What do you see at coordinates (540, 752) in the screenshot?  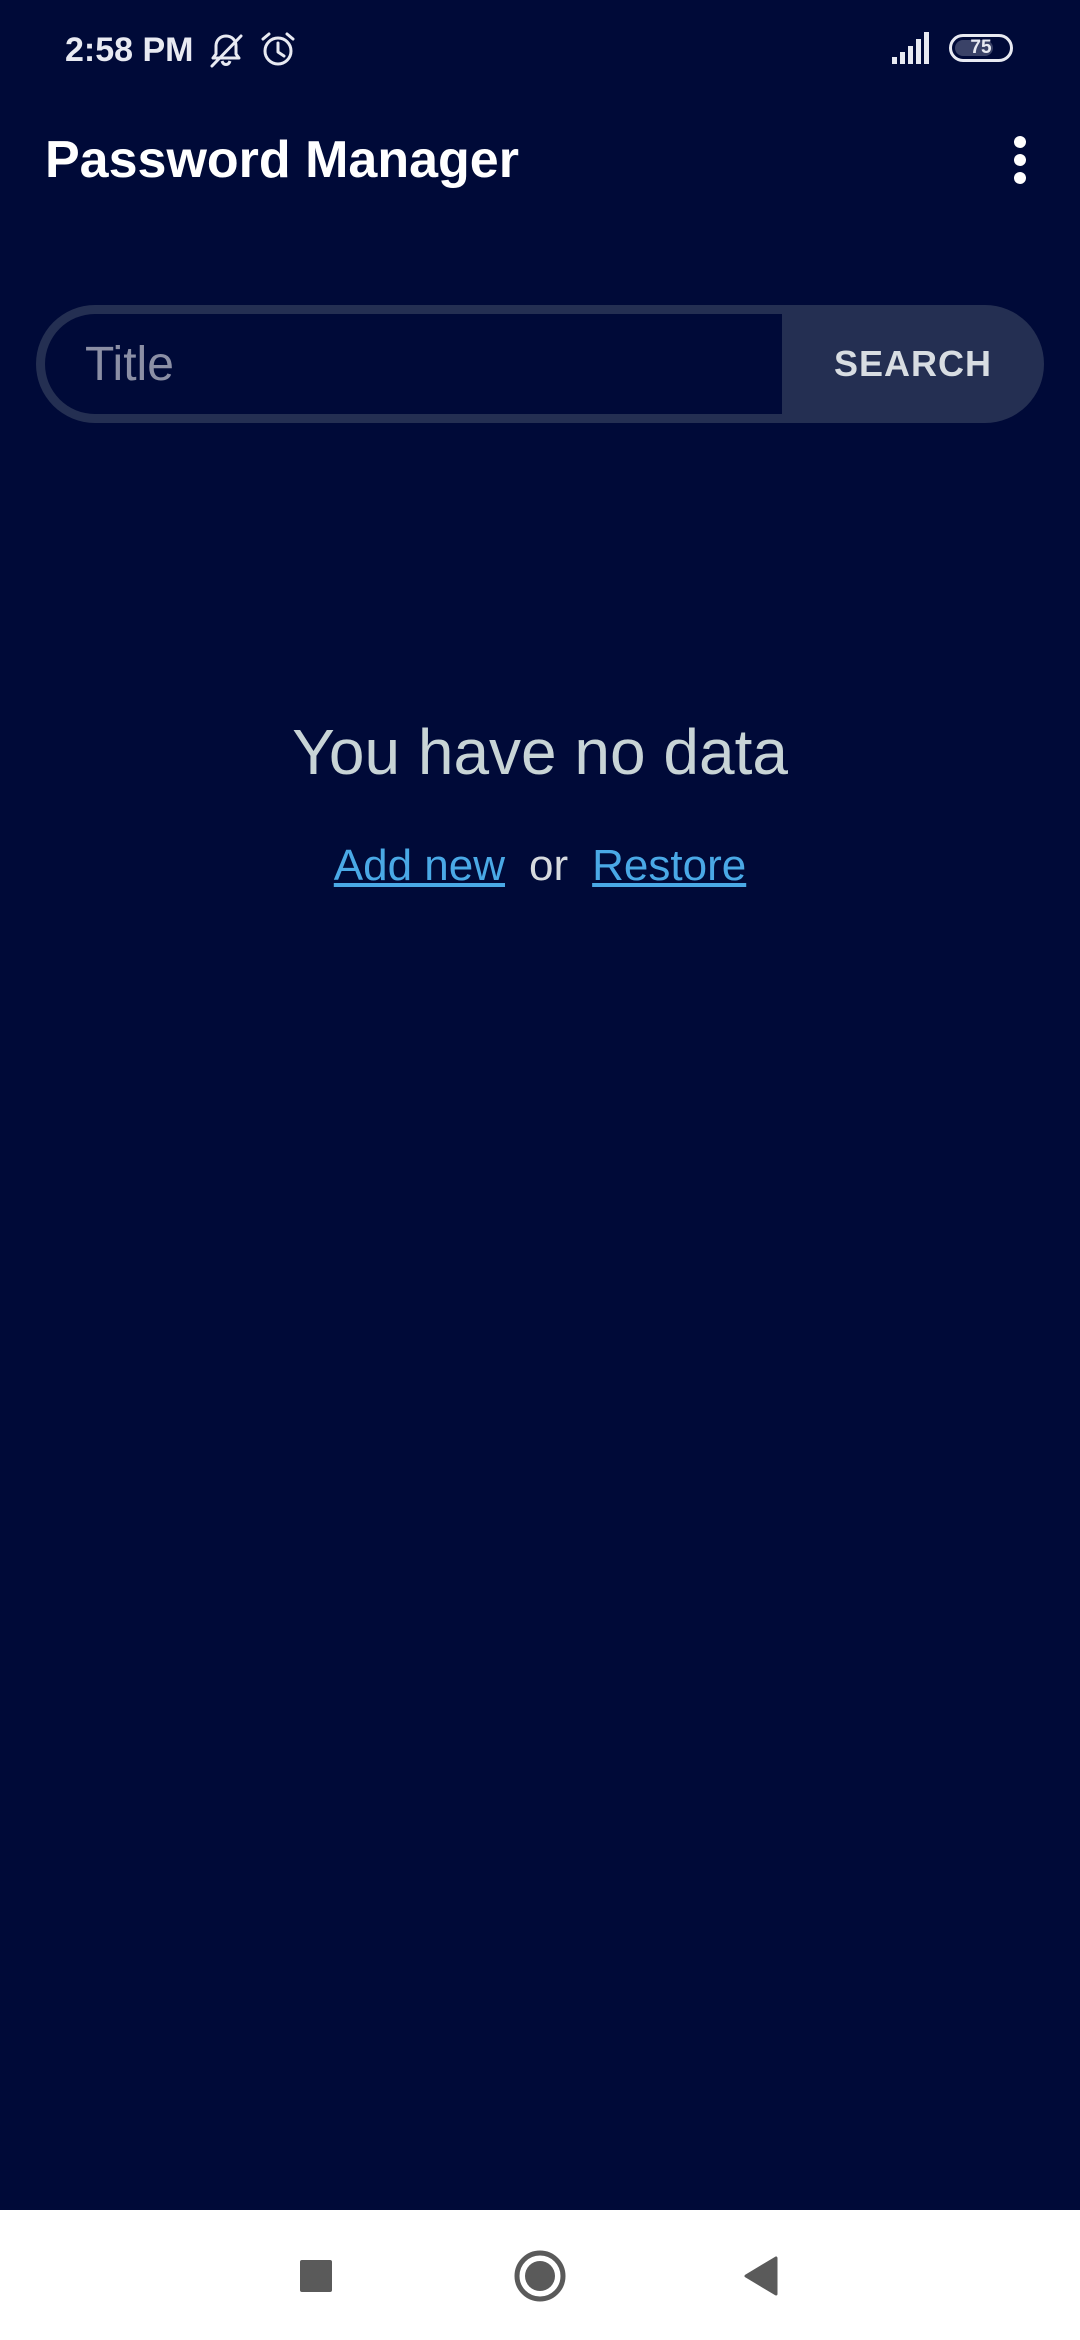 I see `empty-state-title: You have no data` at bounding box center [540, 752].